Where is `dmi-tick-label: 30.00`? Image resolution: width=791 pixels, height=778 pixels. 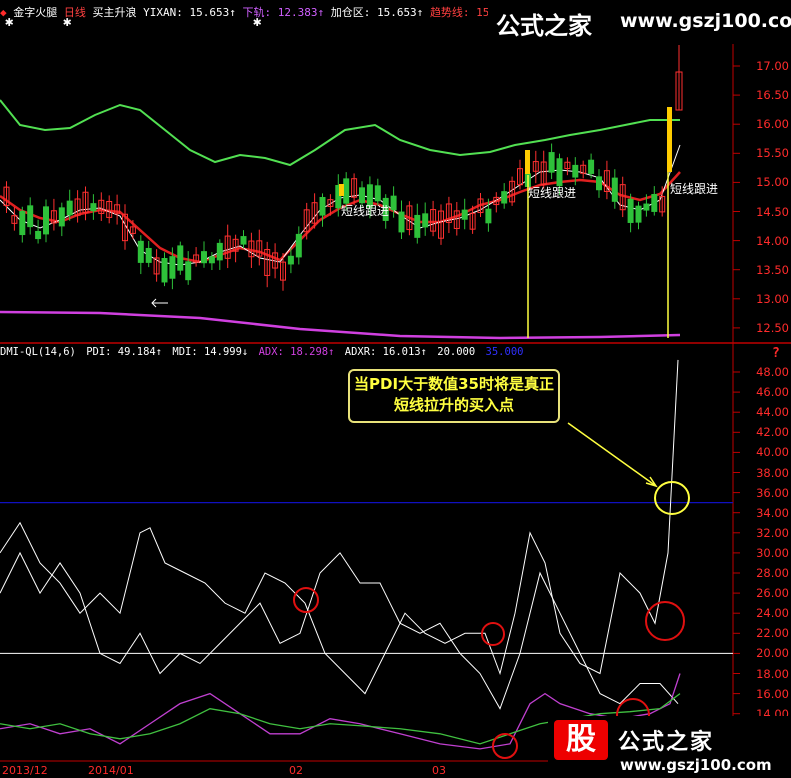
dmi-tick-label: 30.00 is located at coordinates (772, 552).